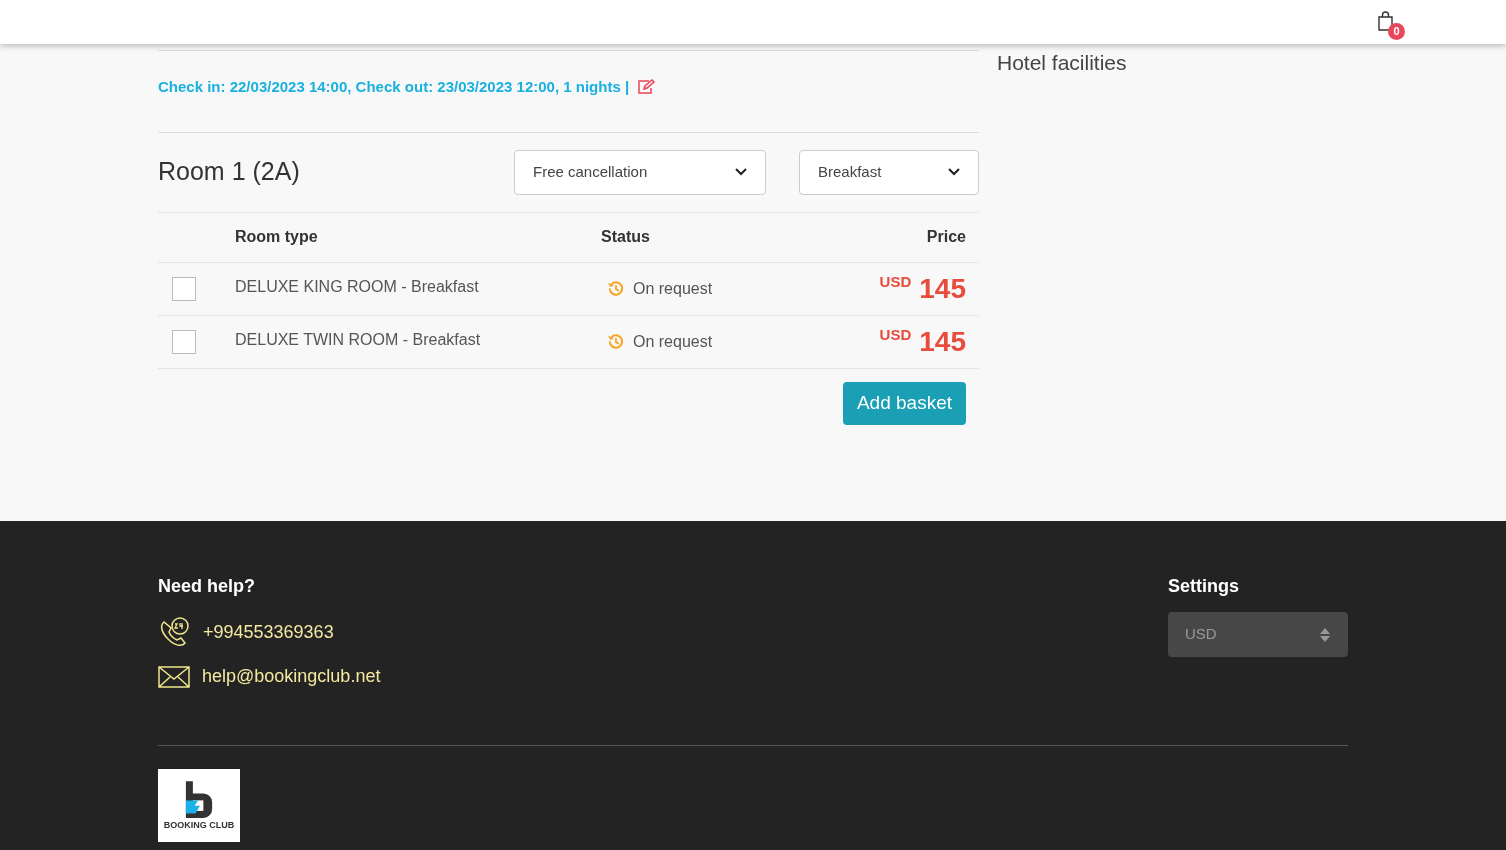 This screenshot has height=850, width=1506. What do you see at coordinates (946, 237) in the screenshot?
I see `column-header: Price` at bounding box center [946, 237].